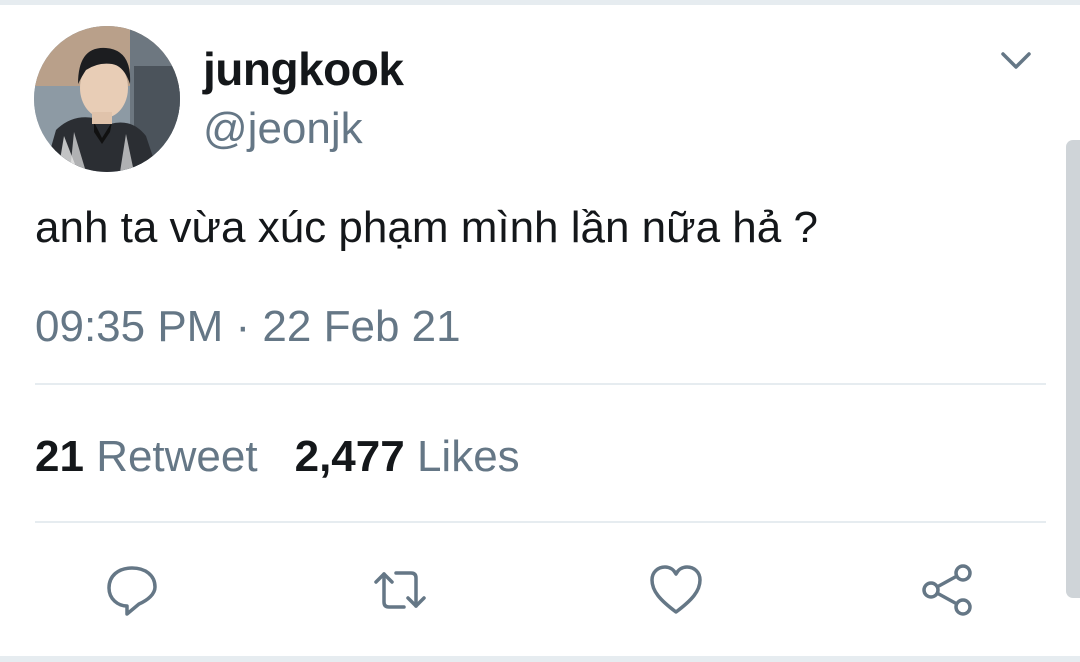 This screenshot has width=1080, height=662. I want to click on scrollbar, so click(1073, 369).